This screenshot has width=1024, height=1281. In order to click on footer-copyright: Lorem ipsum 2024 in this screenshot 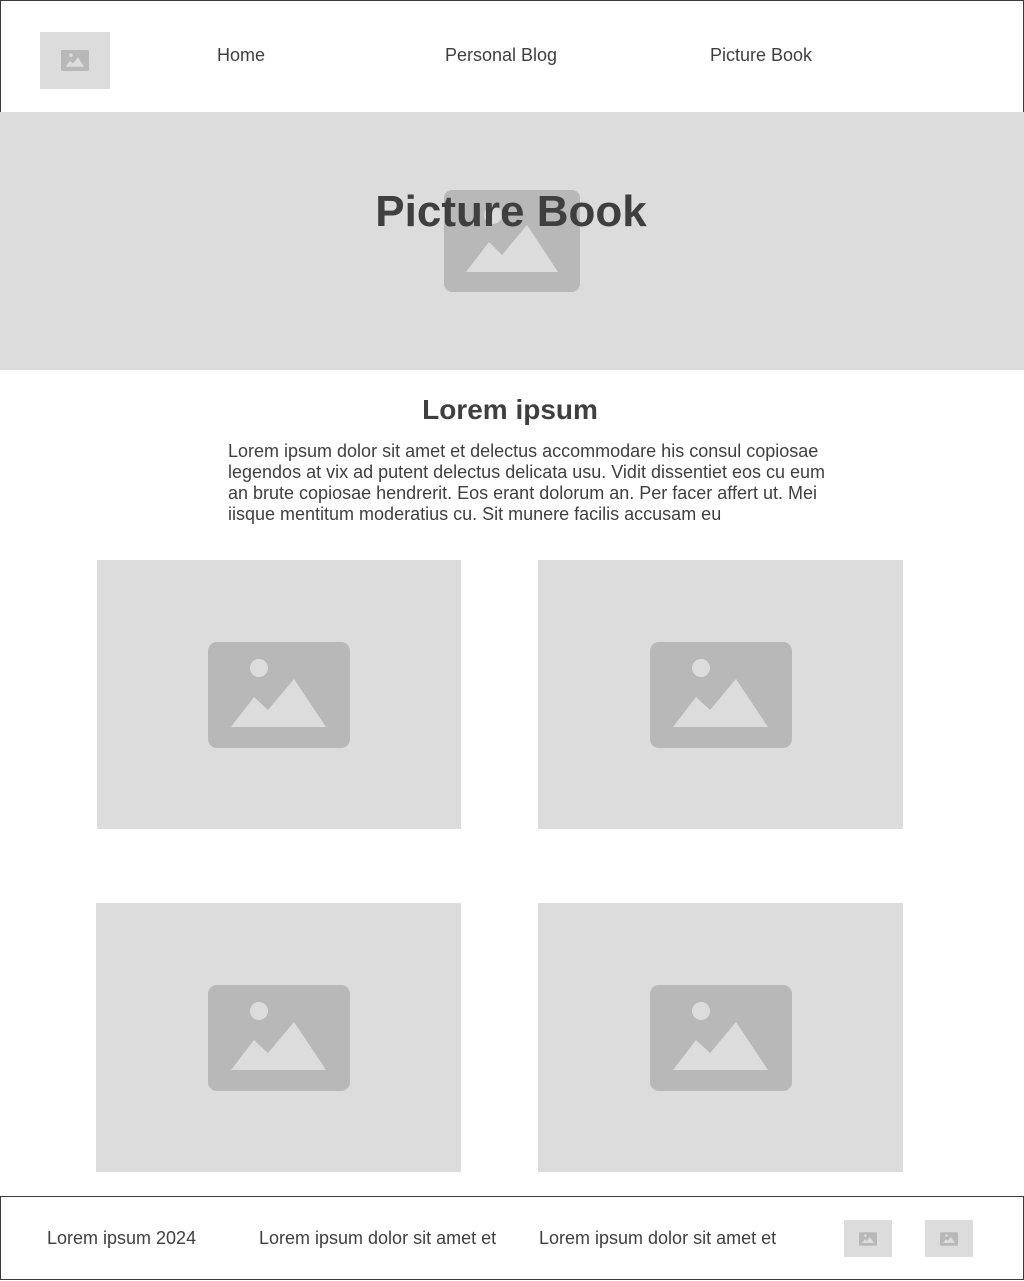, I will do `click(122, 1238)`.